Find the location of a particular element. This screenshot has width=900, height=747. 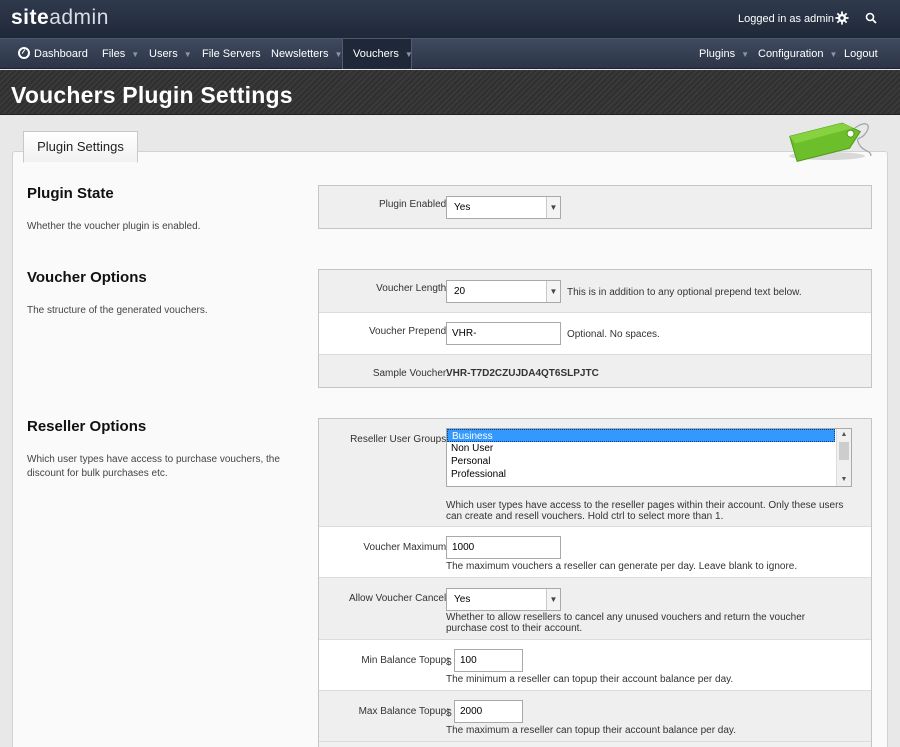

voucher-prepend-label: Voucher Prepend: is located at coordinates (408, 331).